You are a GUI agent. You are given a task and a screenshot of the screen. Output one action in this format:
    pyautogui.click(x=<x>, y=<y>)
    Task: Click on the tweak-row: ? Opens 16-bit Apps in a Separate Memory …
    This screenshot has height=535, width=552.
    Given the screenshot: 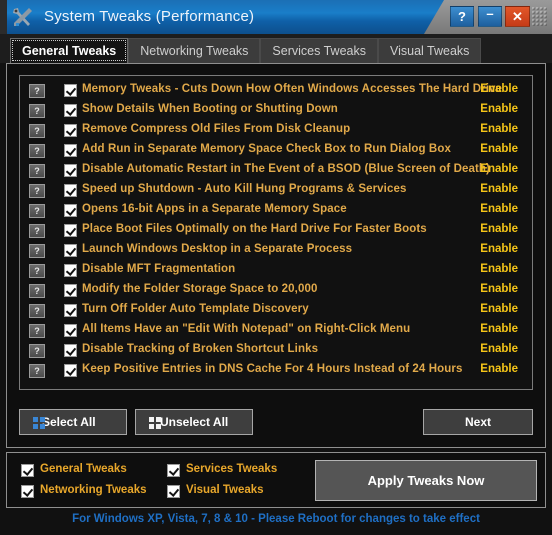 What is the action you would take?
    pyautogui.click(x=276, y=211)
    